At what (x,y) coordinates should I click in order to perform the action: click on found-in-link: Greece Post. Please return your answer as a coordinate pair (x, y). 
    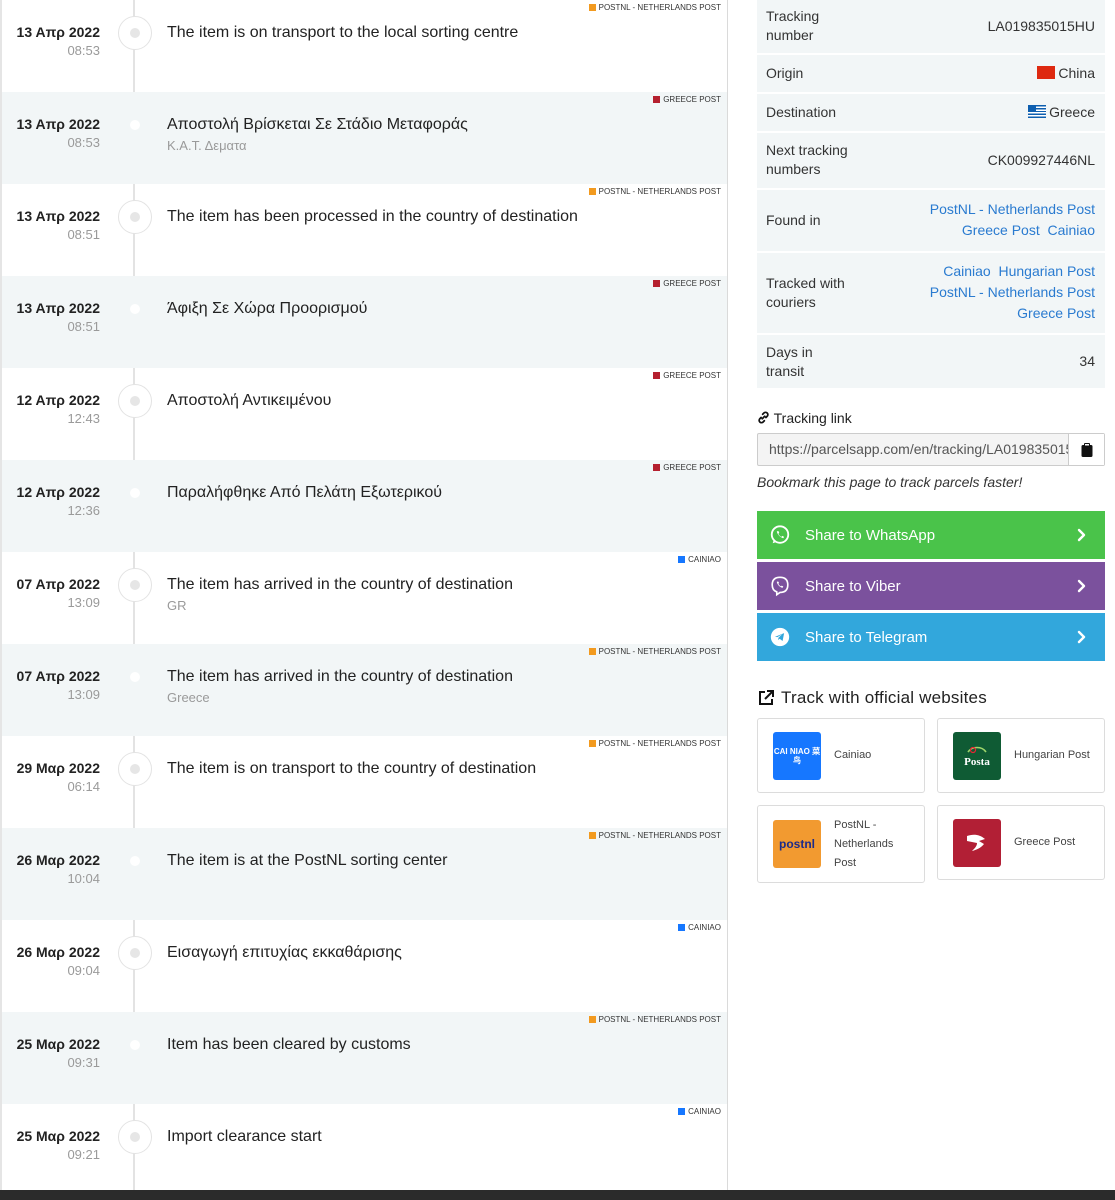
    Looking at the image, I should click on (1001, 230).